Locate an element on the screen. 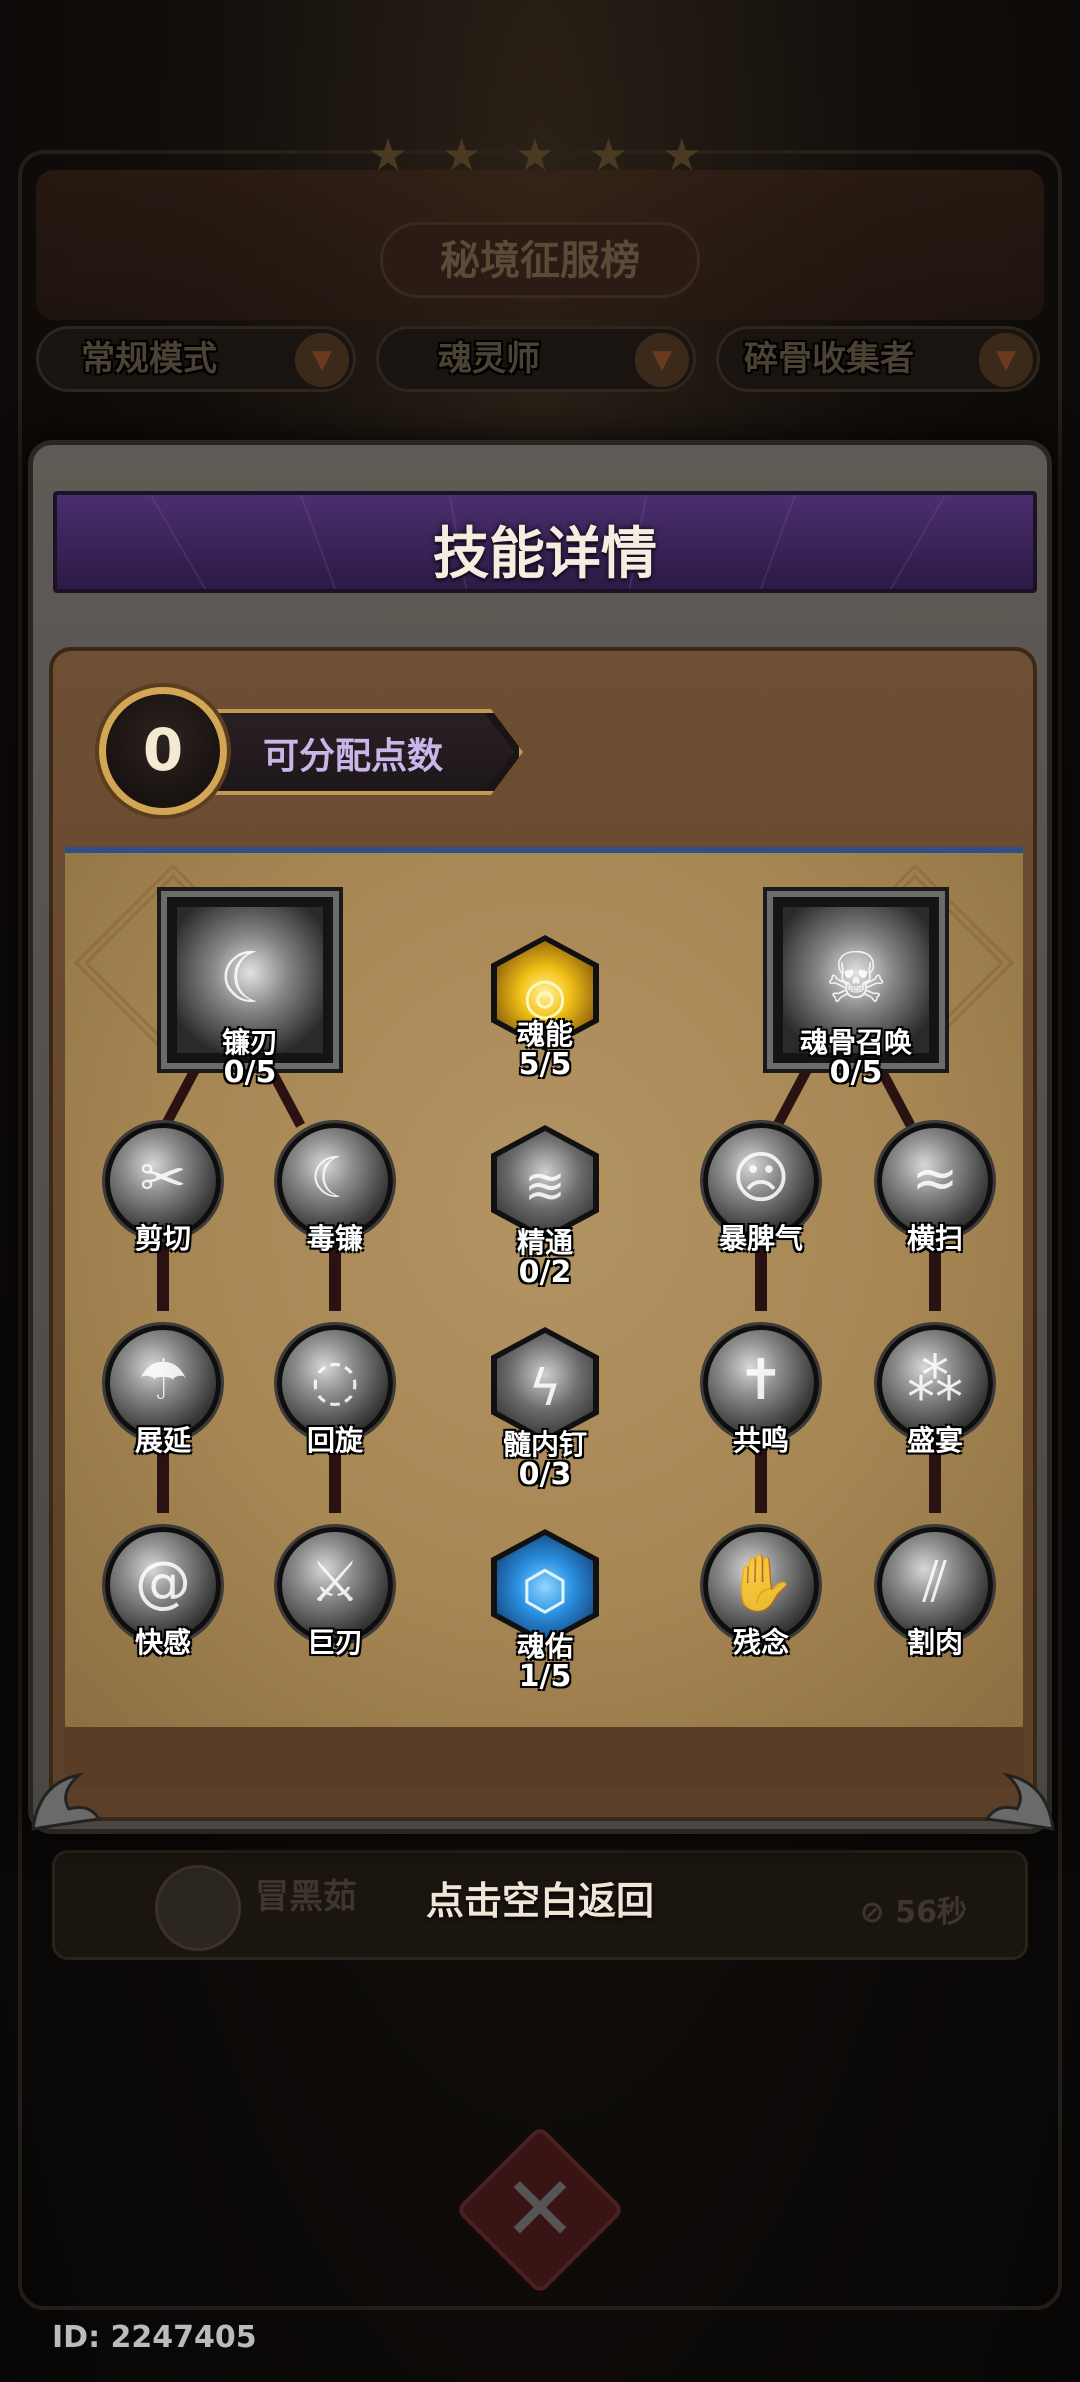 Image resolution: width=1080 pixels, height=2382 pixels. dialog-header: 技能详情 is located at coordinates (545, 542).